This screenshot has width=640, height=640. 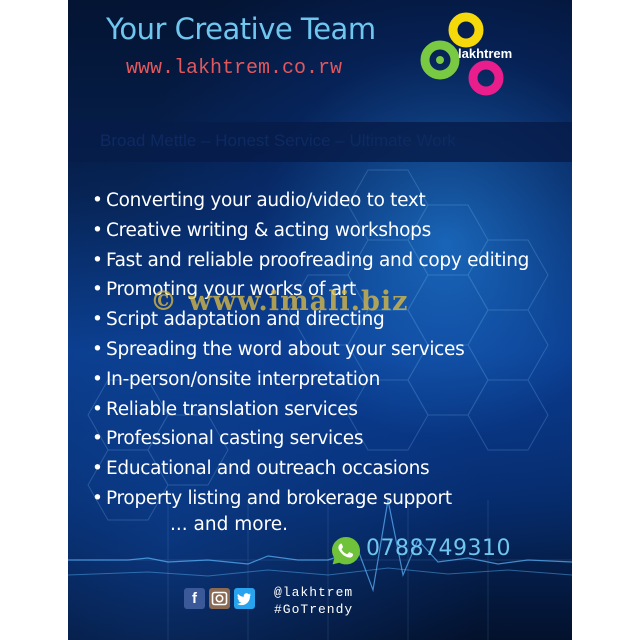 I want to click on poster-title: Your Creative Team, so click(x=241, y=29).